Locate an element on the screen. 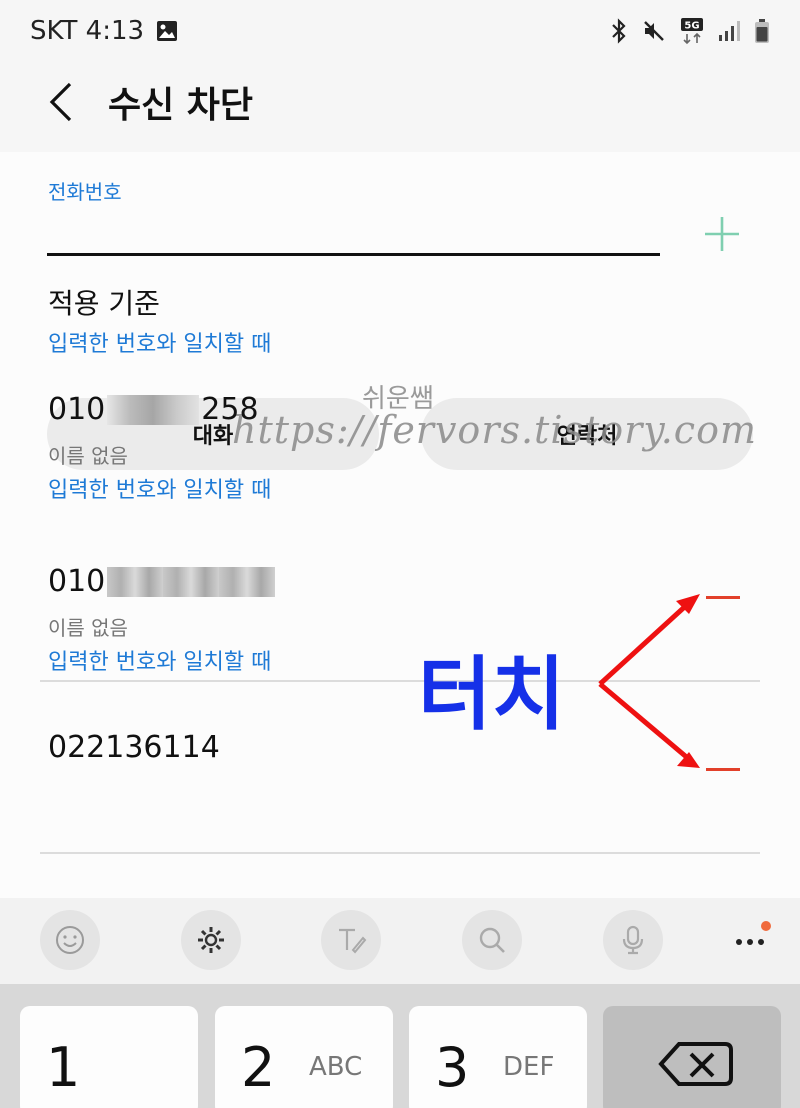 The image size is (800, 1108). blocked-number: 010 258 is located at coordinates (153, 409).